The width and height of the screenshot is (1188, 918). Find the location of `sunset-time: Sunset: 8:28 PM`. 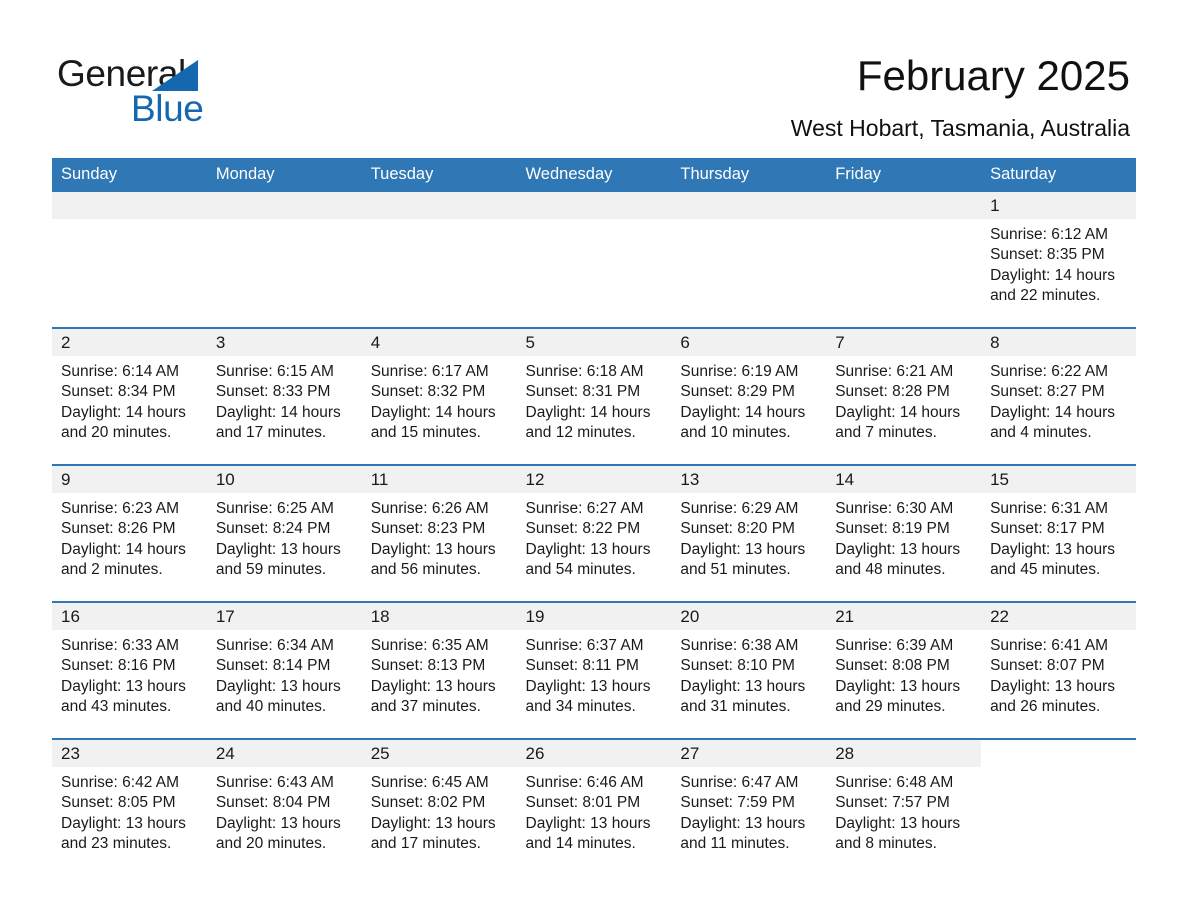

sunset-time: Sunset: 8:28 PM is located at coordinates (892, 392).